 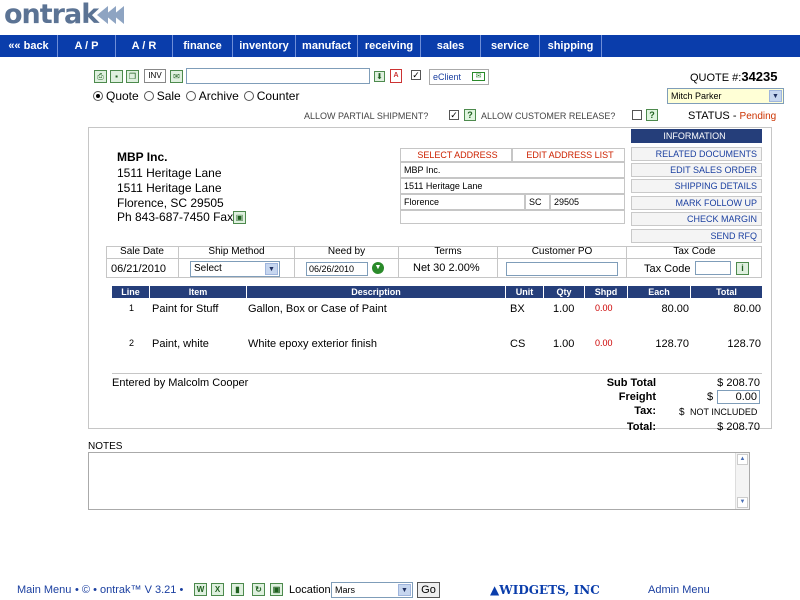 I want to click on customer-po-label: Customer PO, so click(x=562, y=252).